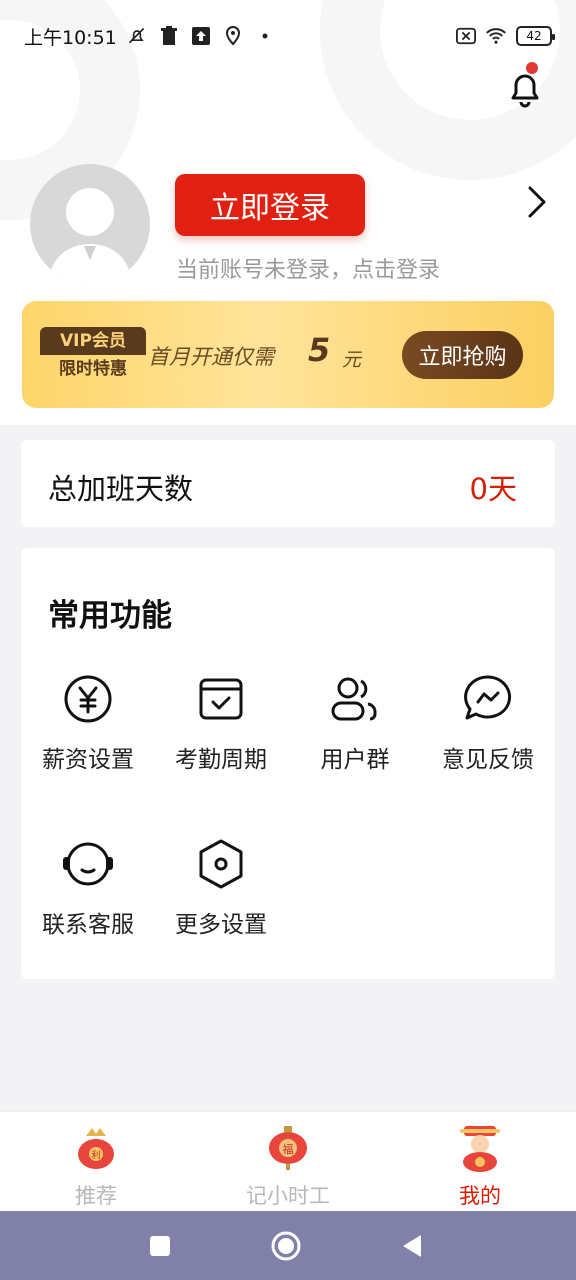 The height and width of the screenshot is (1280, 576). I want to click on func-customer-service: 联系客服, so click(88, 892).